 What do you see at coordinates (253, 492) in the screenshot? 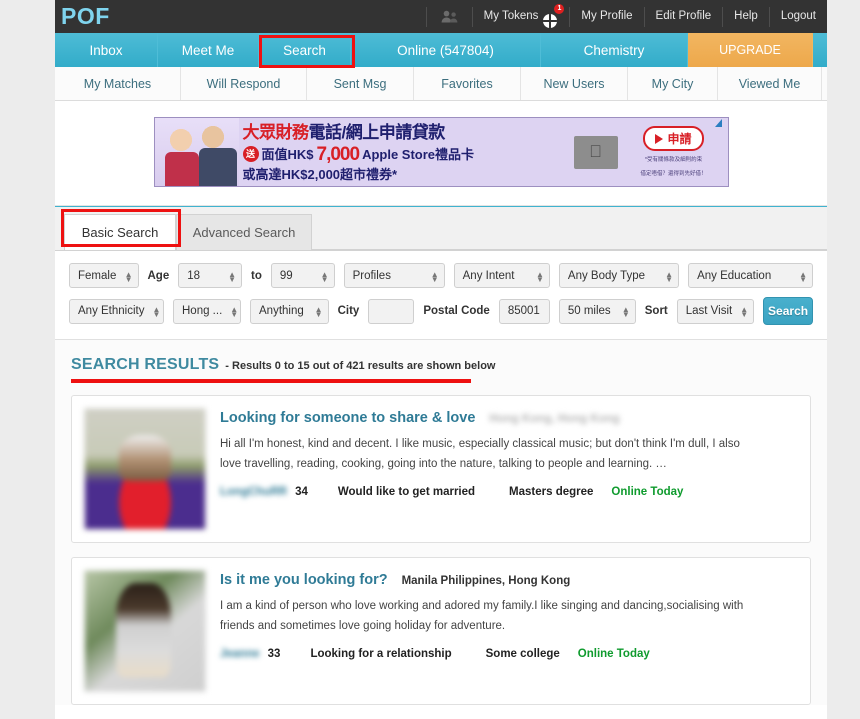
I see `profile-username: LongChuRR` at bounding box center [253, 492].